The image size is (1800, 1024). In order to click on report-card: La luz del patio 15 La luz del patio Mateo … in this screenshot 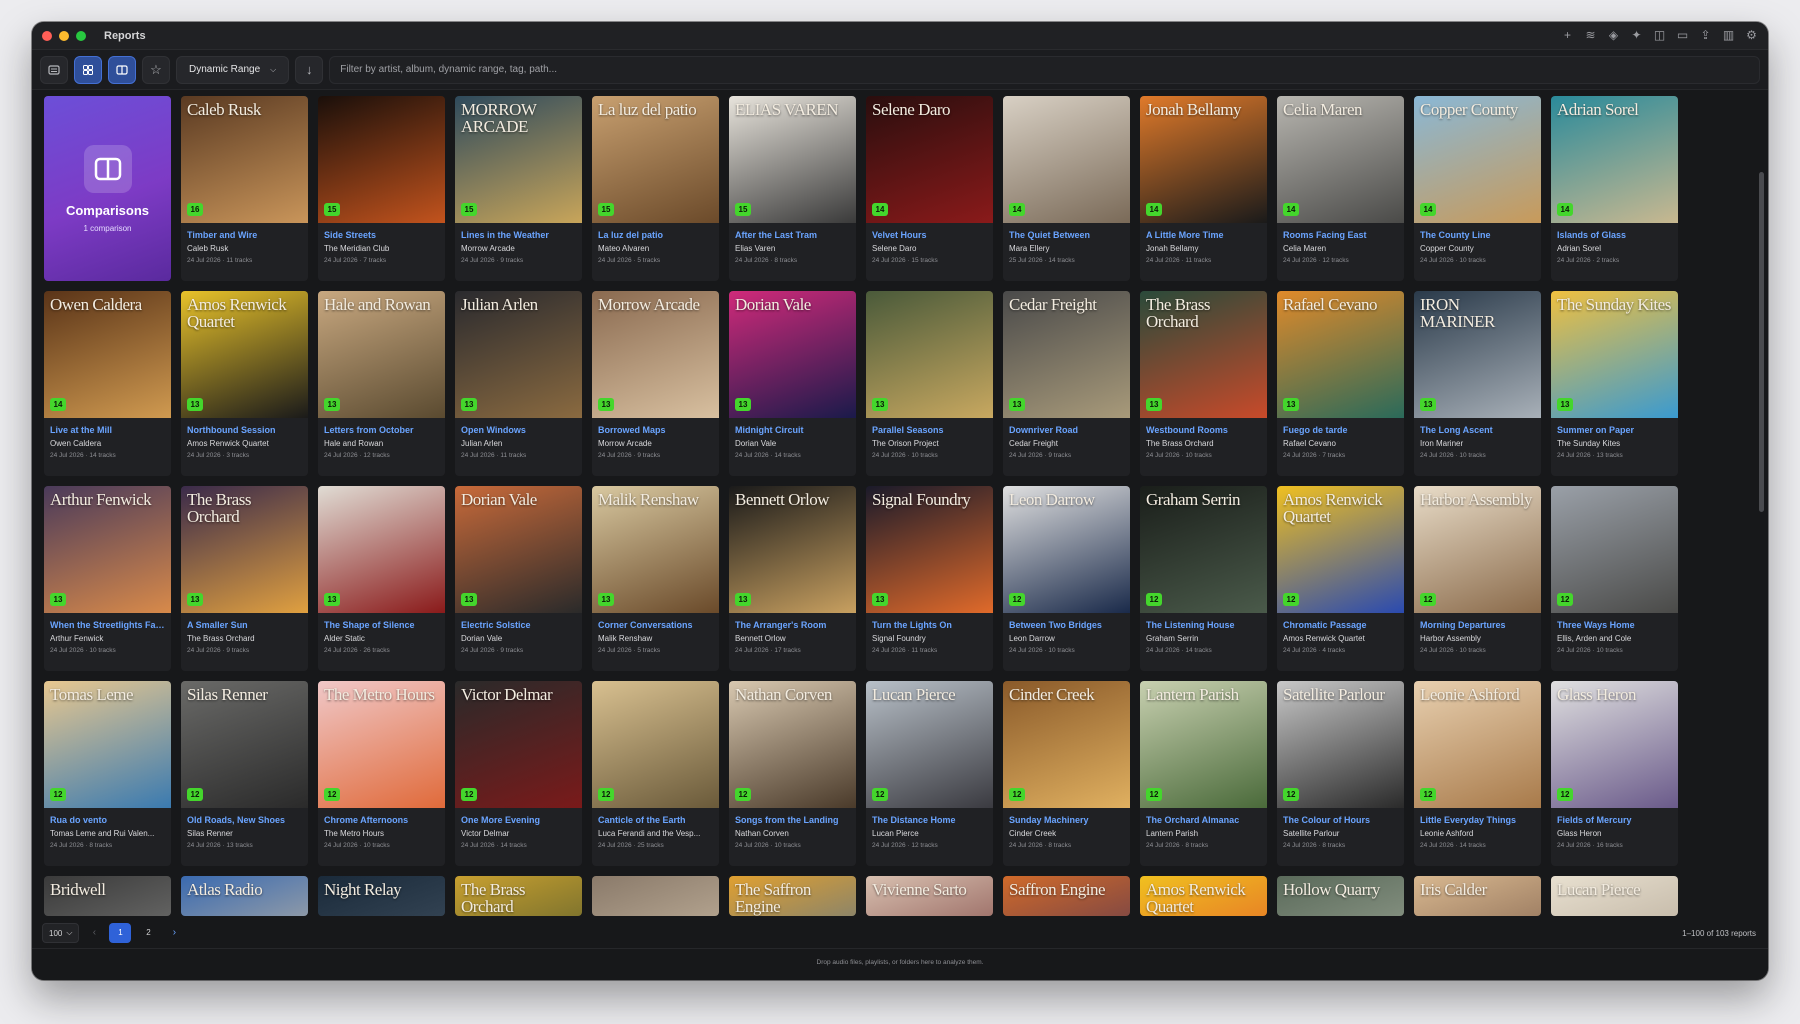, I will do `click(655, 188)`.